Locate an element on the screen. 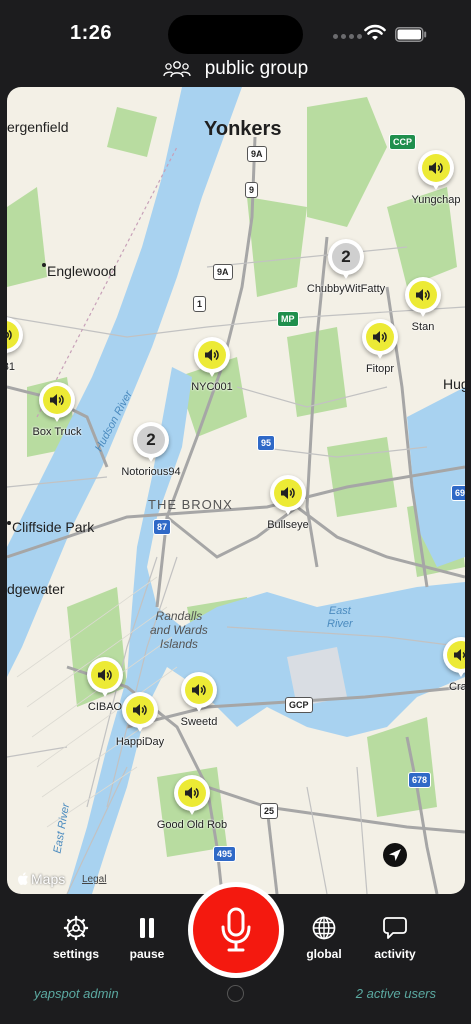 This screenshot has width=471, height=1024. gear-icon is located at coordinates (76, 928).